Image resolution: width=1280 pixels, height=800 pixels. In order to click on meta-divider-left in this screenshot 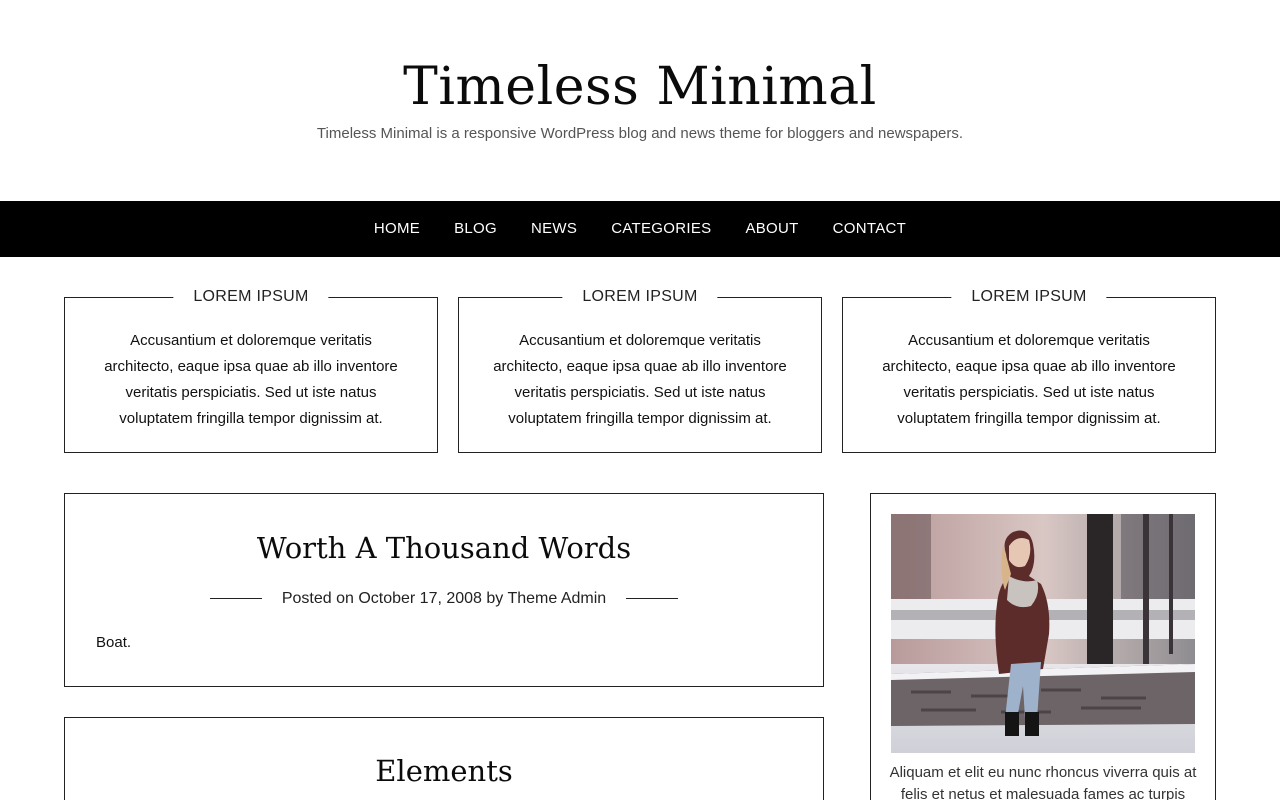, I will do `click(235, 599)`.